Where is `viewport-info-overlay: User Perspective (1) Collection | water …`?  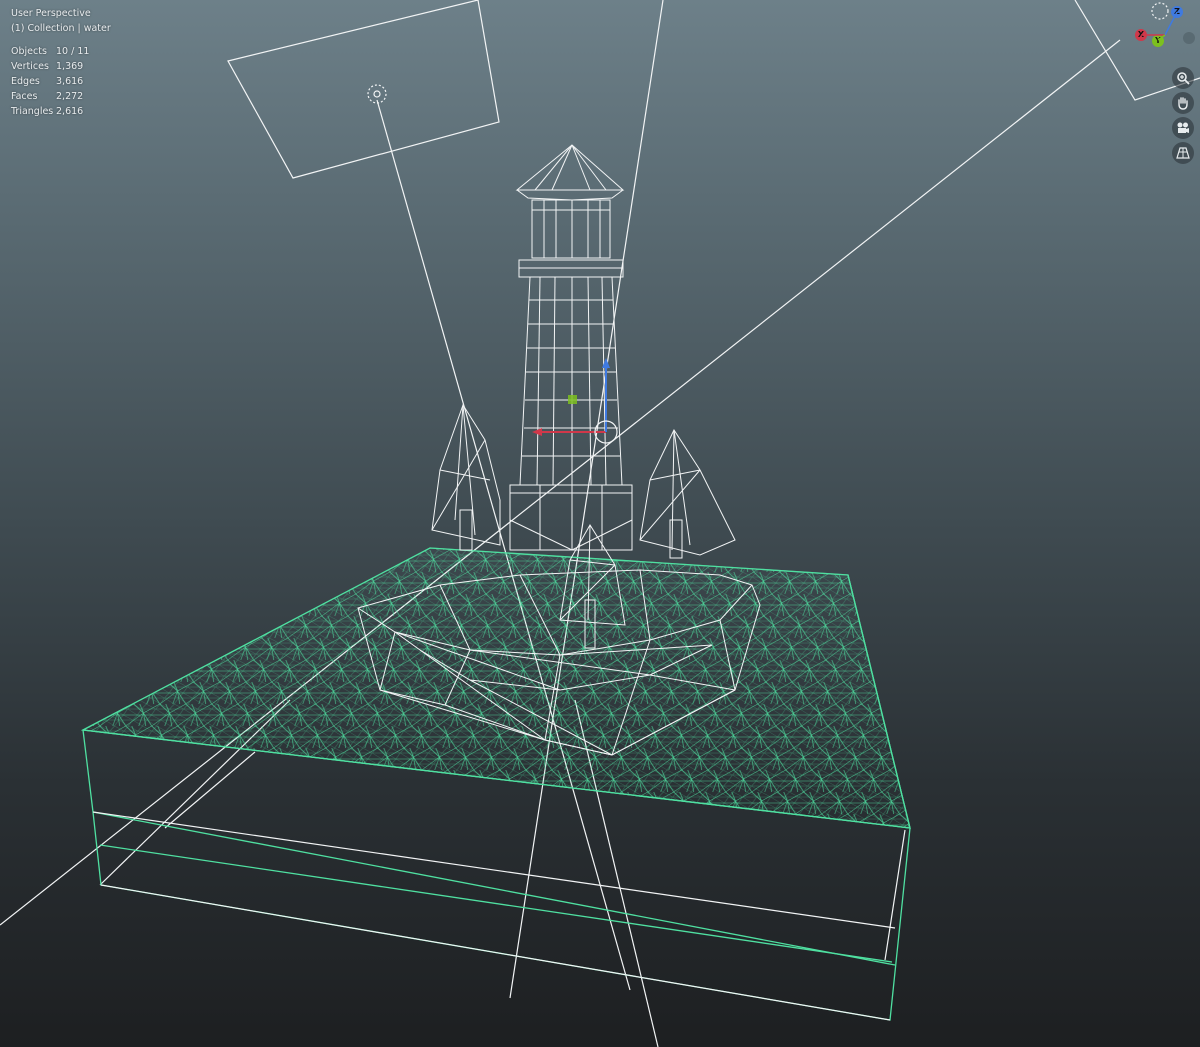
viewport-info-overlay: User Perspective (1) Collection | water … is located at coordinates (61, 62).